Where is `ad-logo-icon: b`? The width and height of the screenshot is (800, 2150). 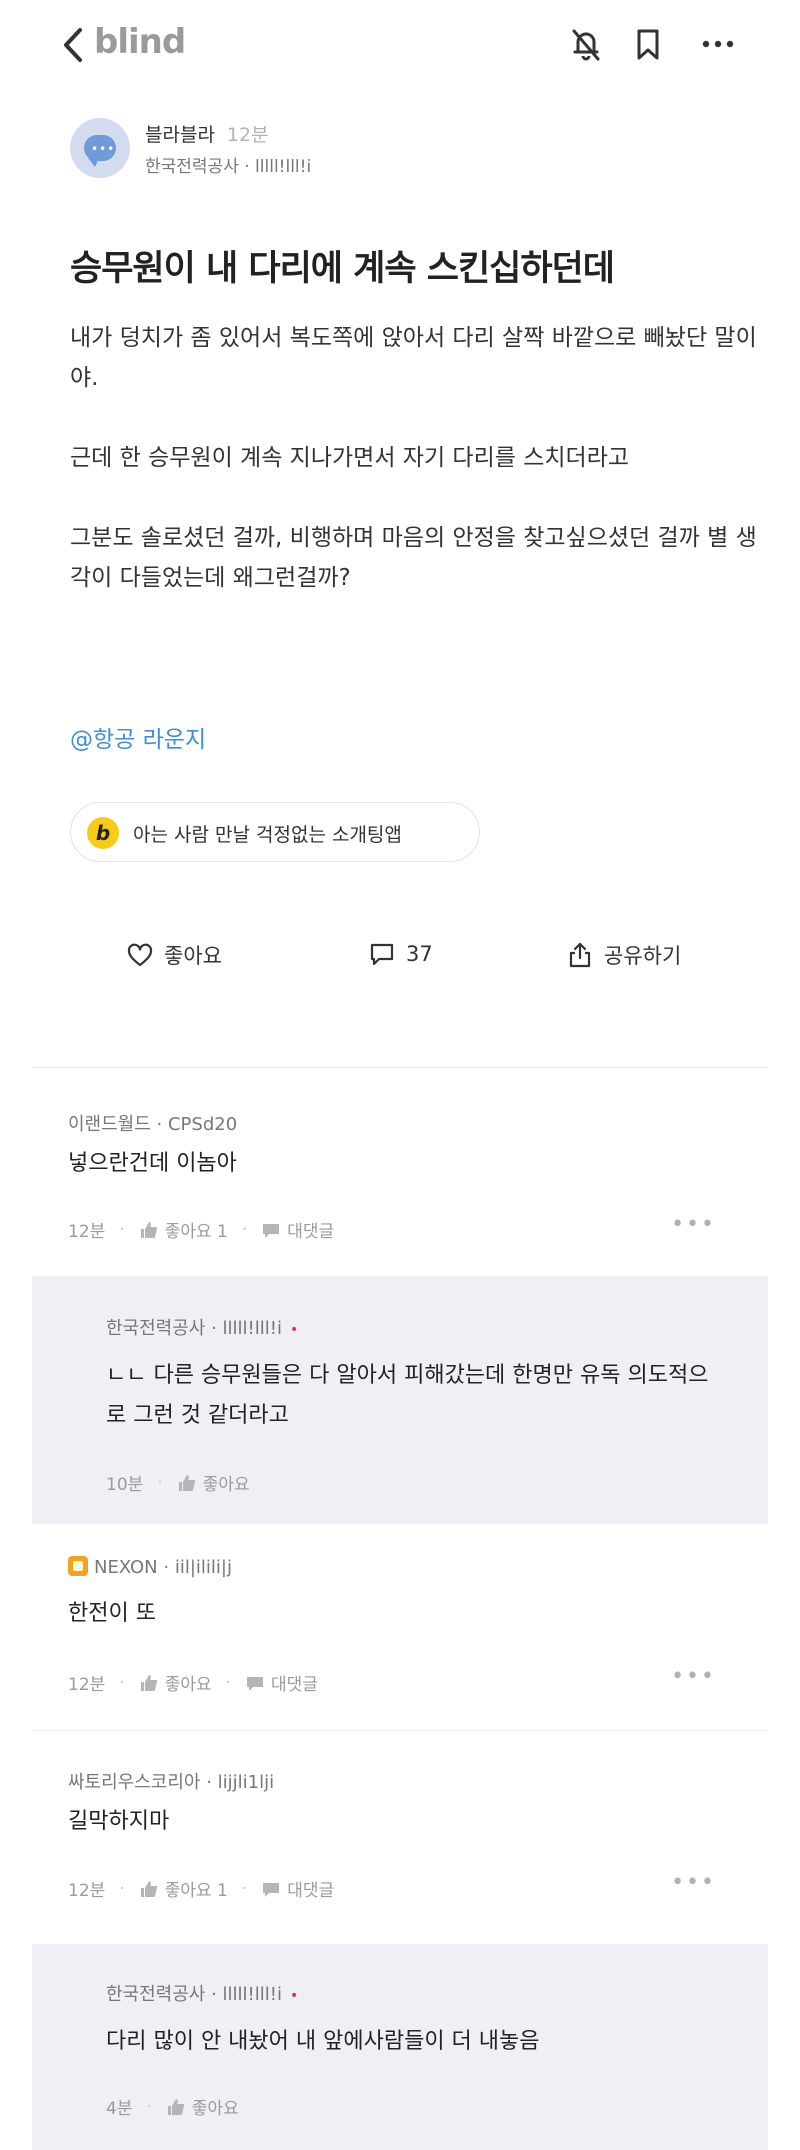
ad-logo-icon: b is located at coordinates (103, 833).